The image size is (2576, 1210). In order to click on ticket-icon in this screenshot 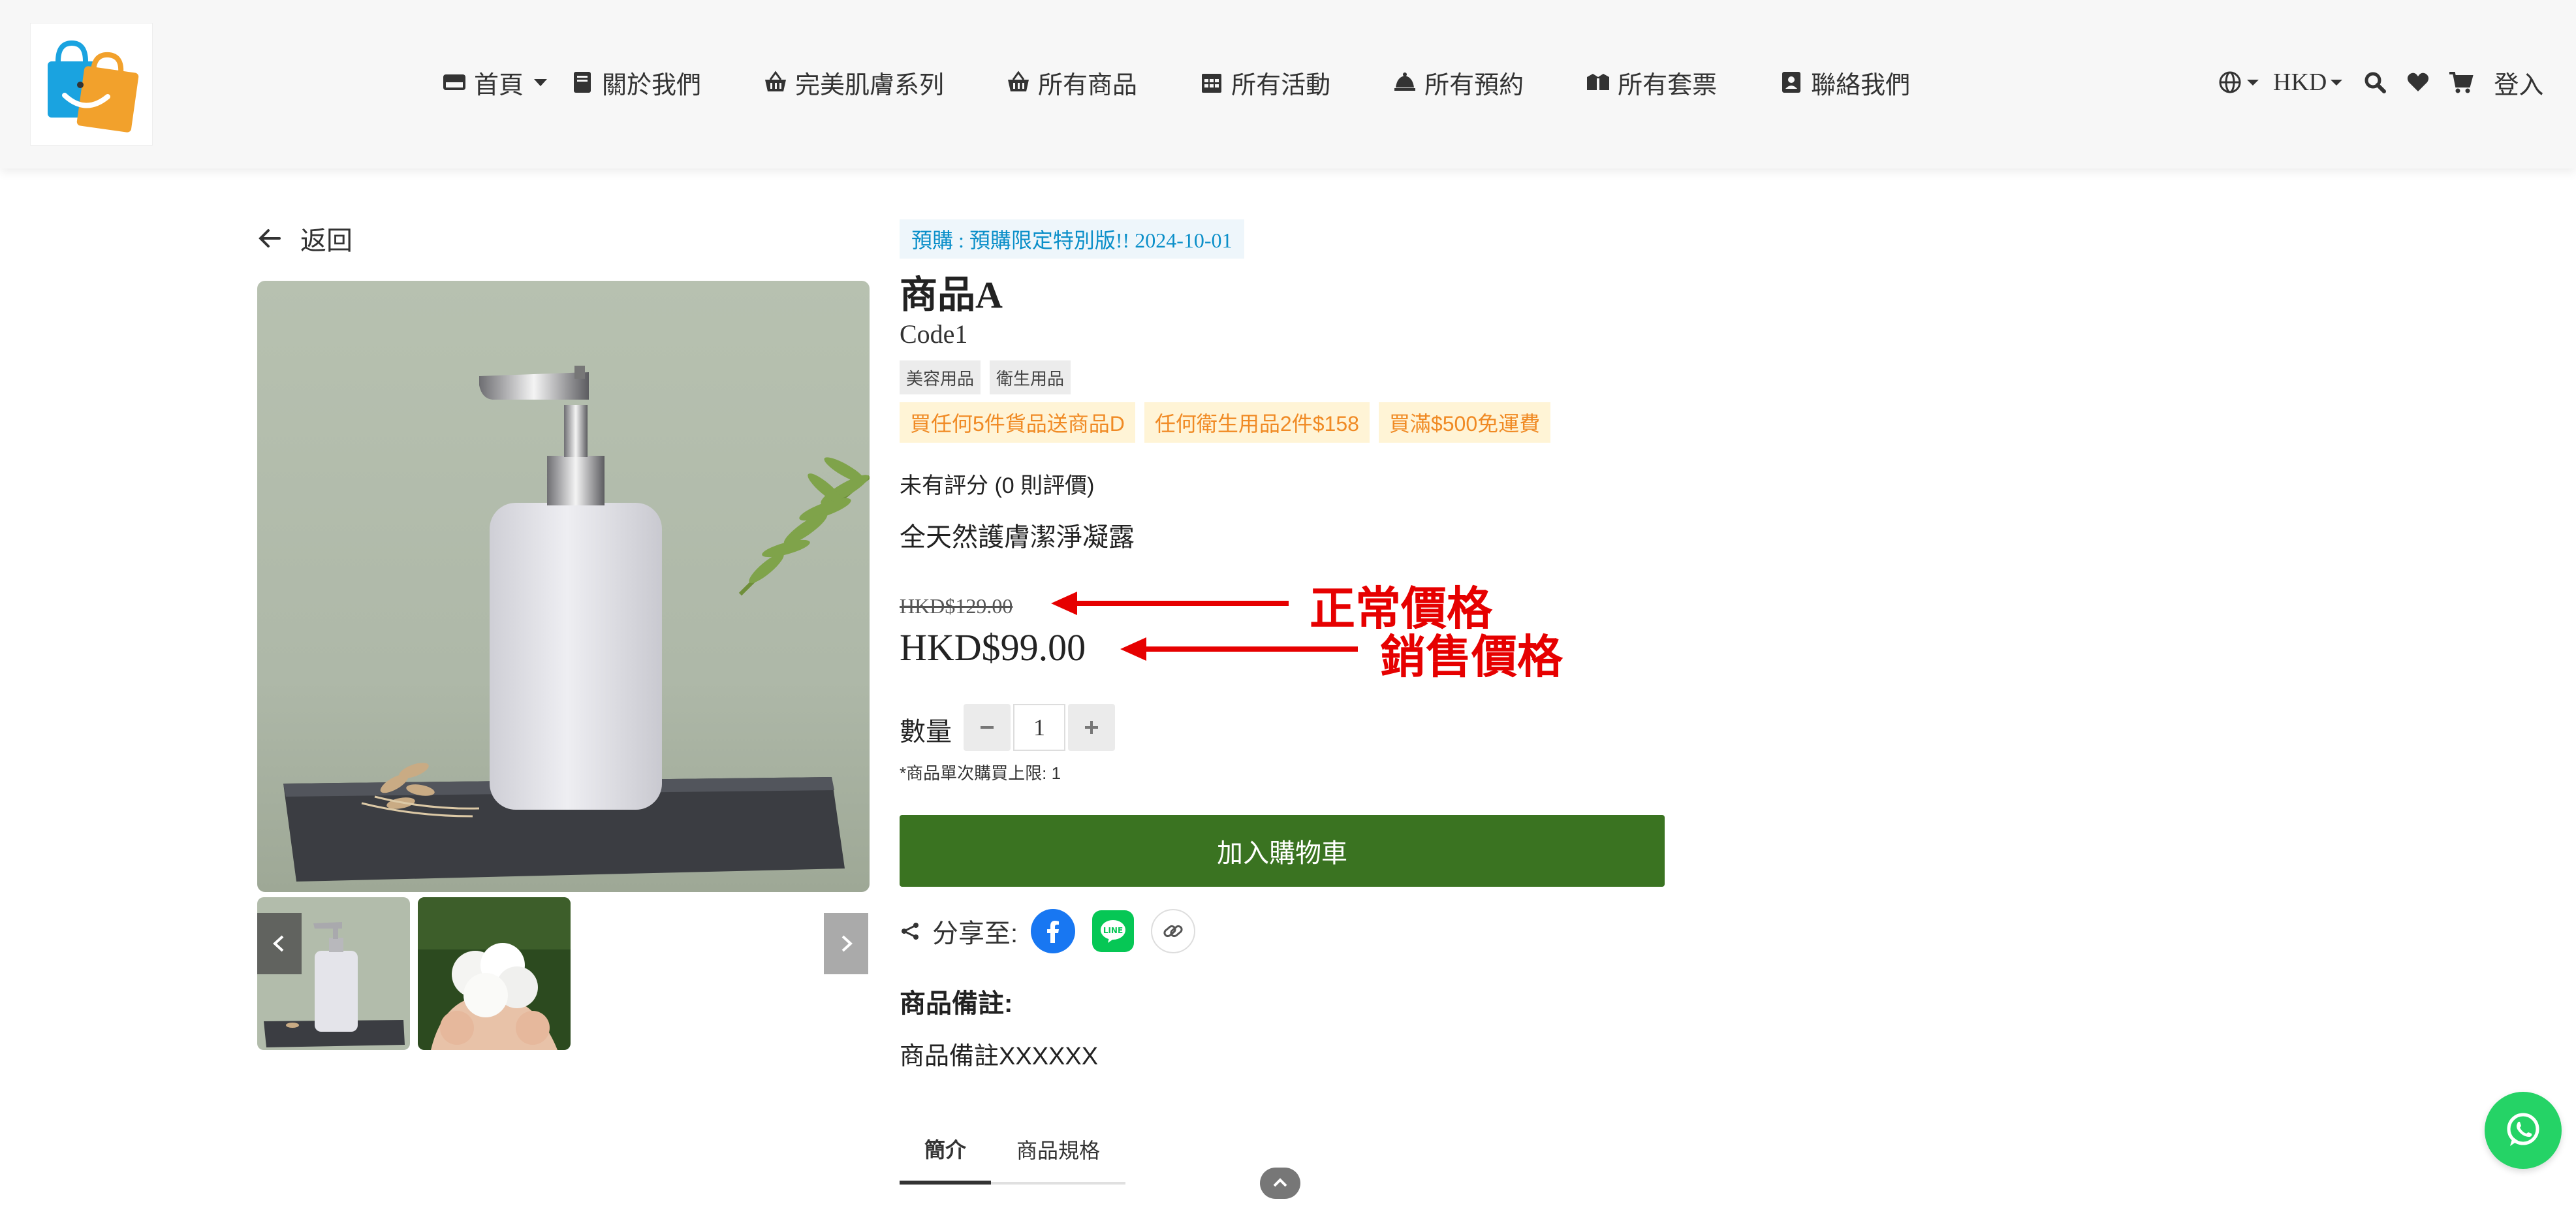, I will do `click(1598, 82)`.